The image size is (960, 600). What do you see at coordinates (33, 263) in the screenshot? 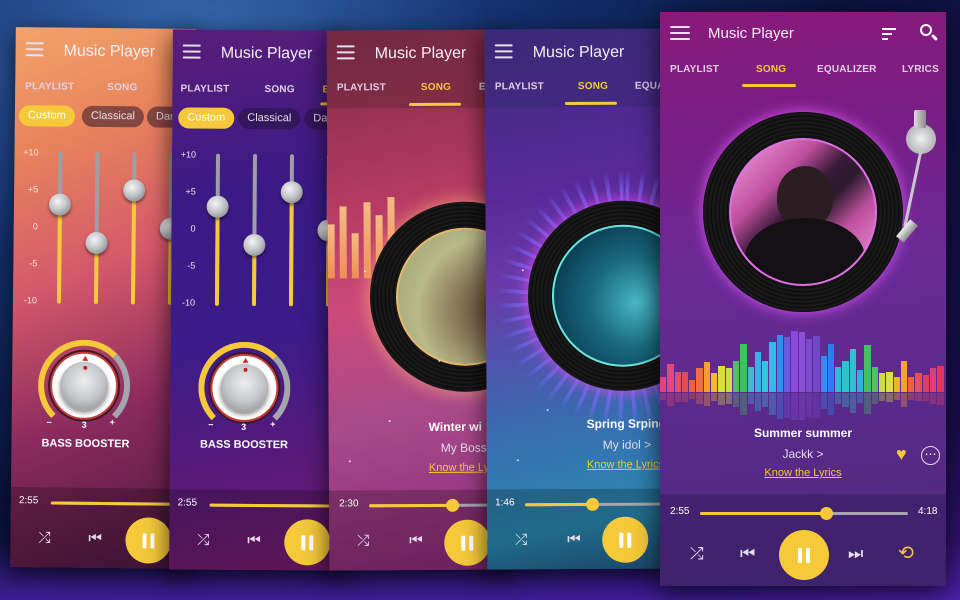
I see `eq-scale-label: -5` at bounding box center [33, 263].